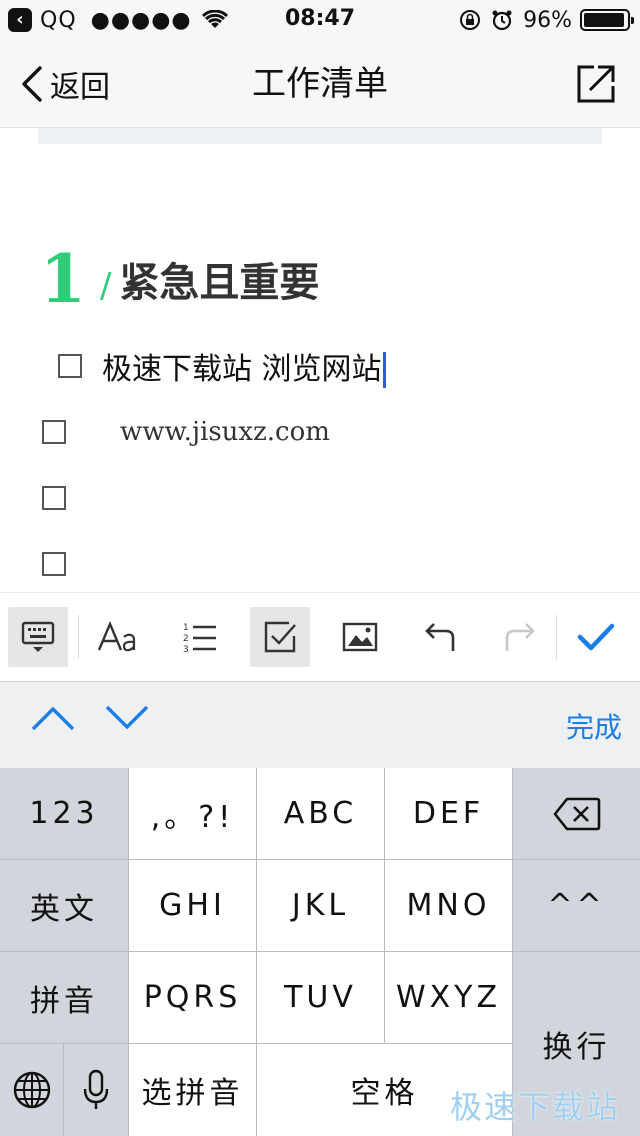  I want to click on key-emoticon: ^^, so click(576, 905).